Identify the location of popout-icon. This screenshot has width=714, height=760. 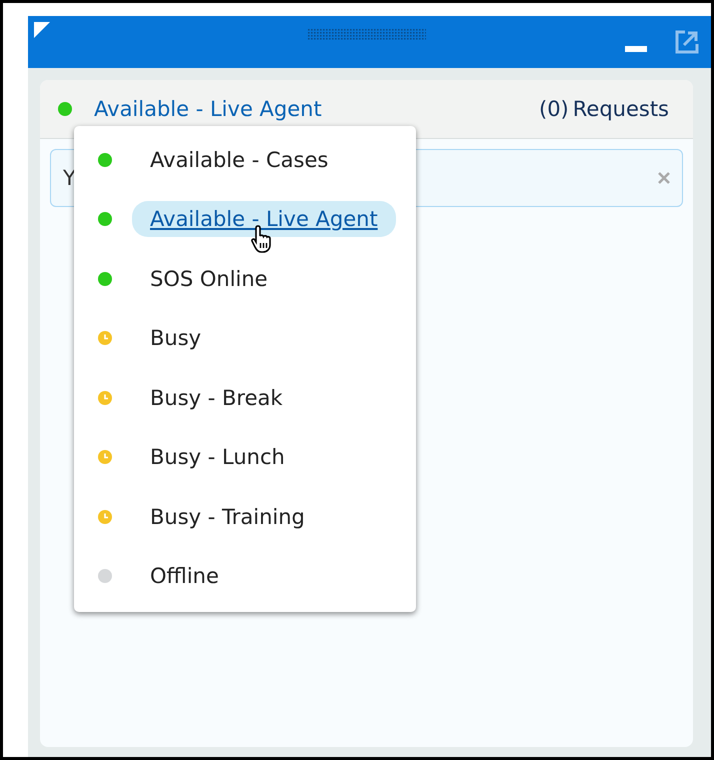
(687, 42).